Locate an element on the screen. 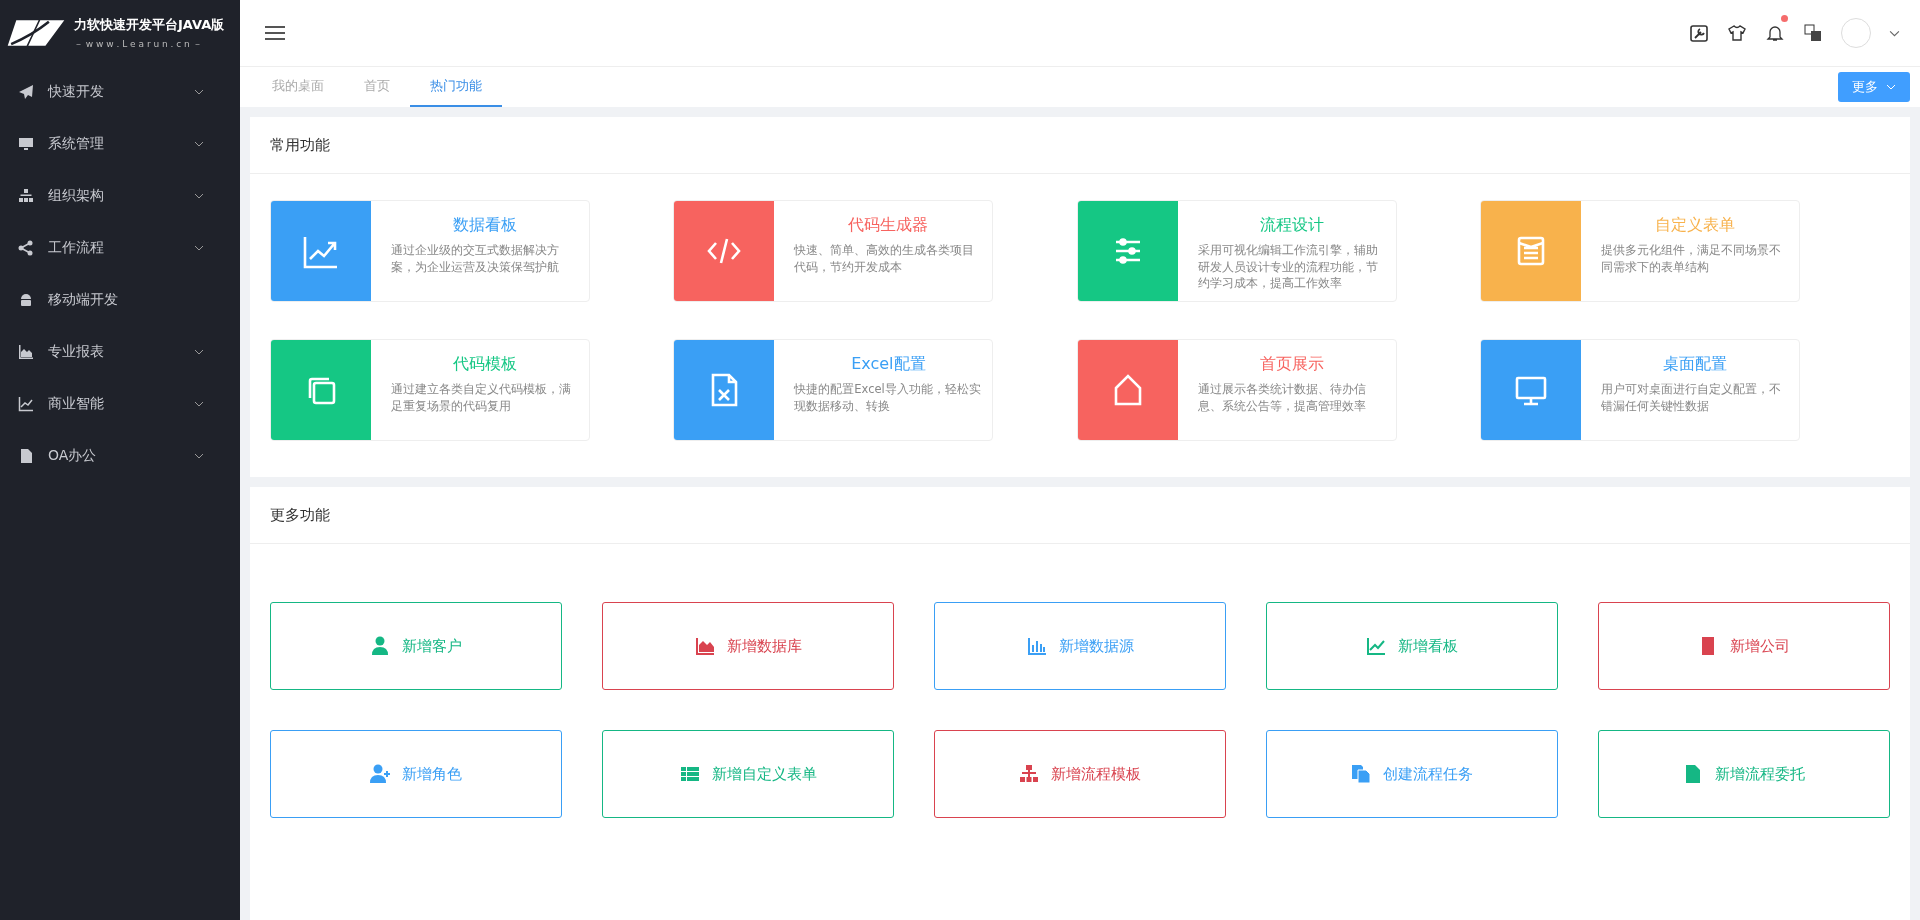 The image size is (1920, 920). bell-icon is located at coordinates (1775, 33).